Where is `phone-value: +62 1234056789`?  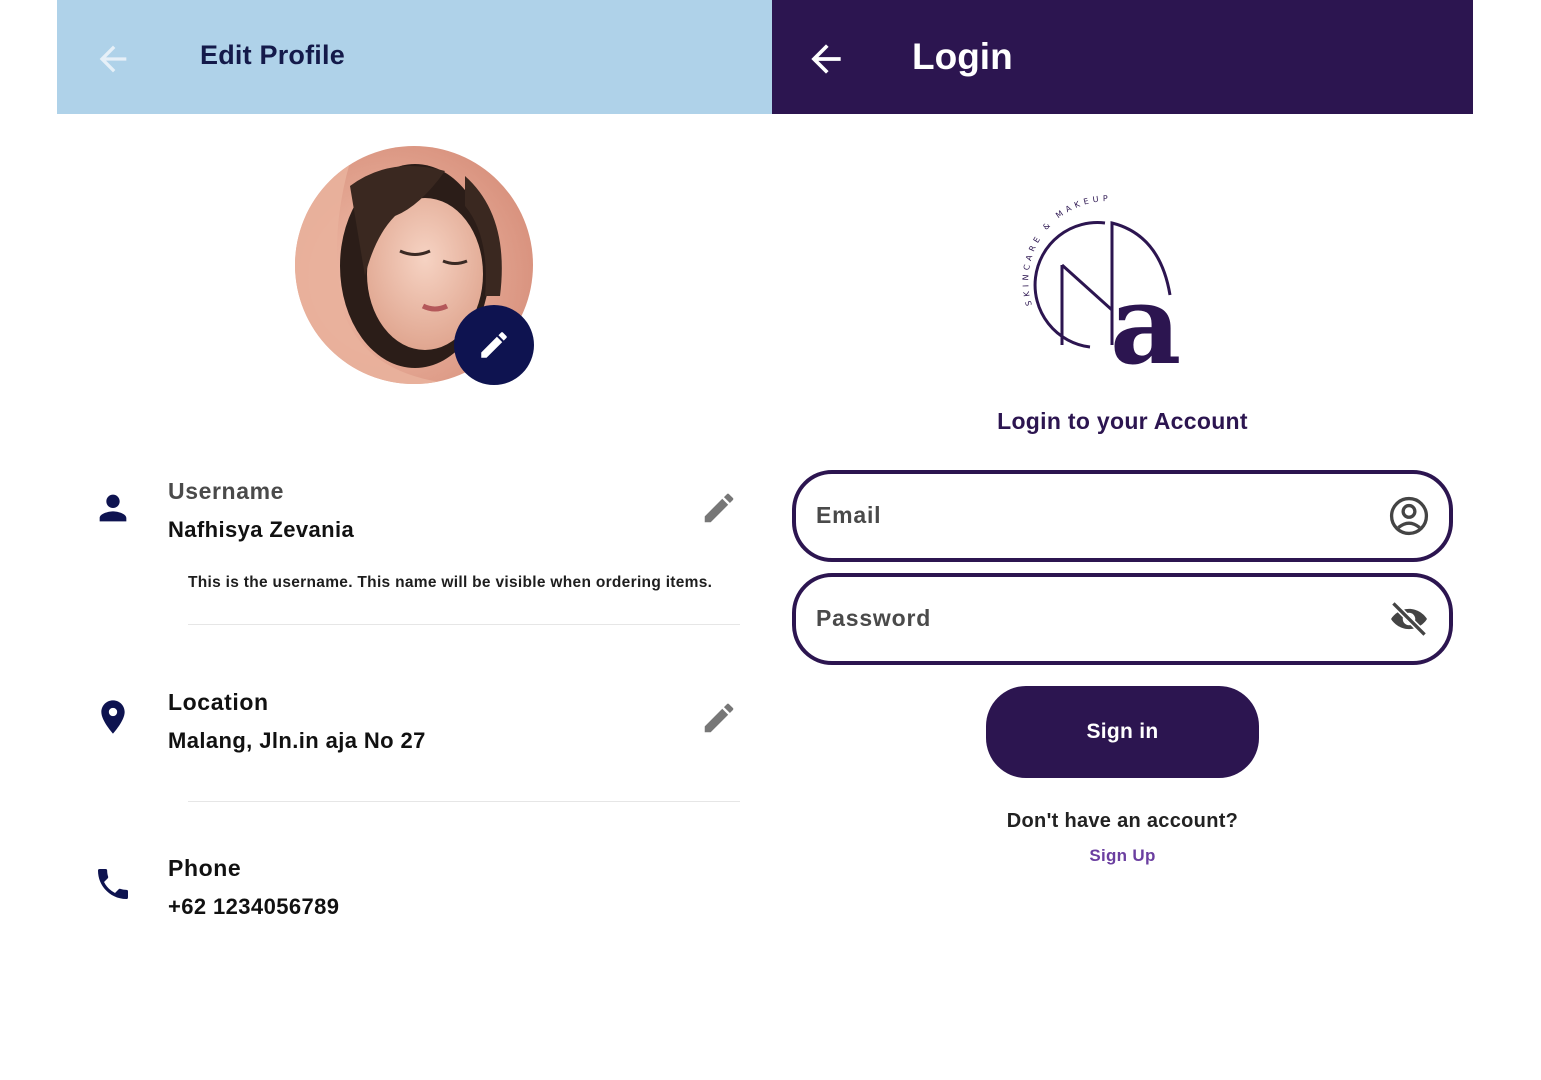
phone-value: +62 1234056789 is located at coordinates (254, 906).